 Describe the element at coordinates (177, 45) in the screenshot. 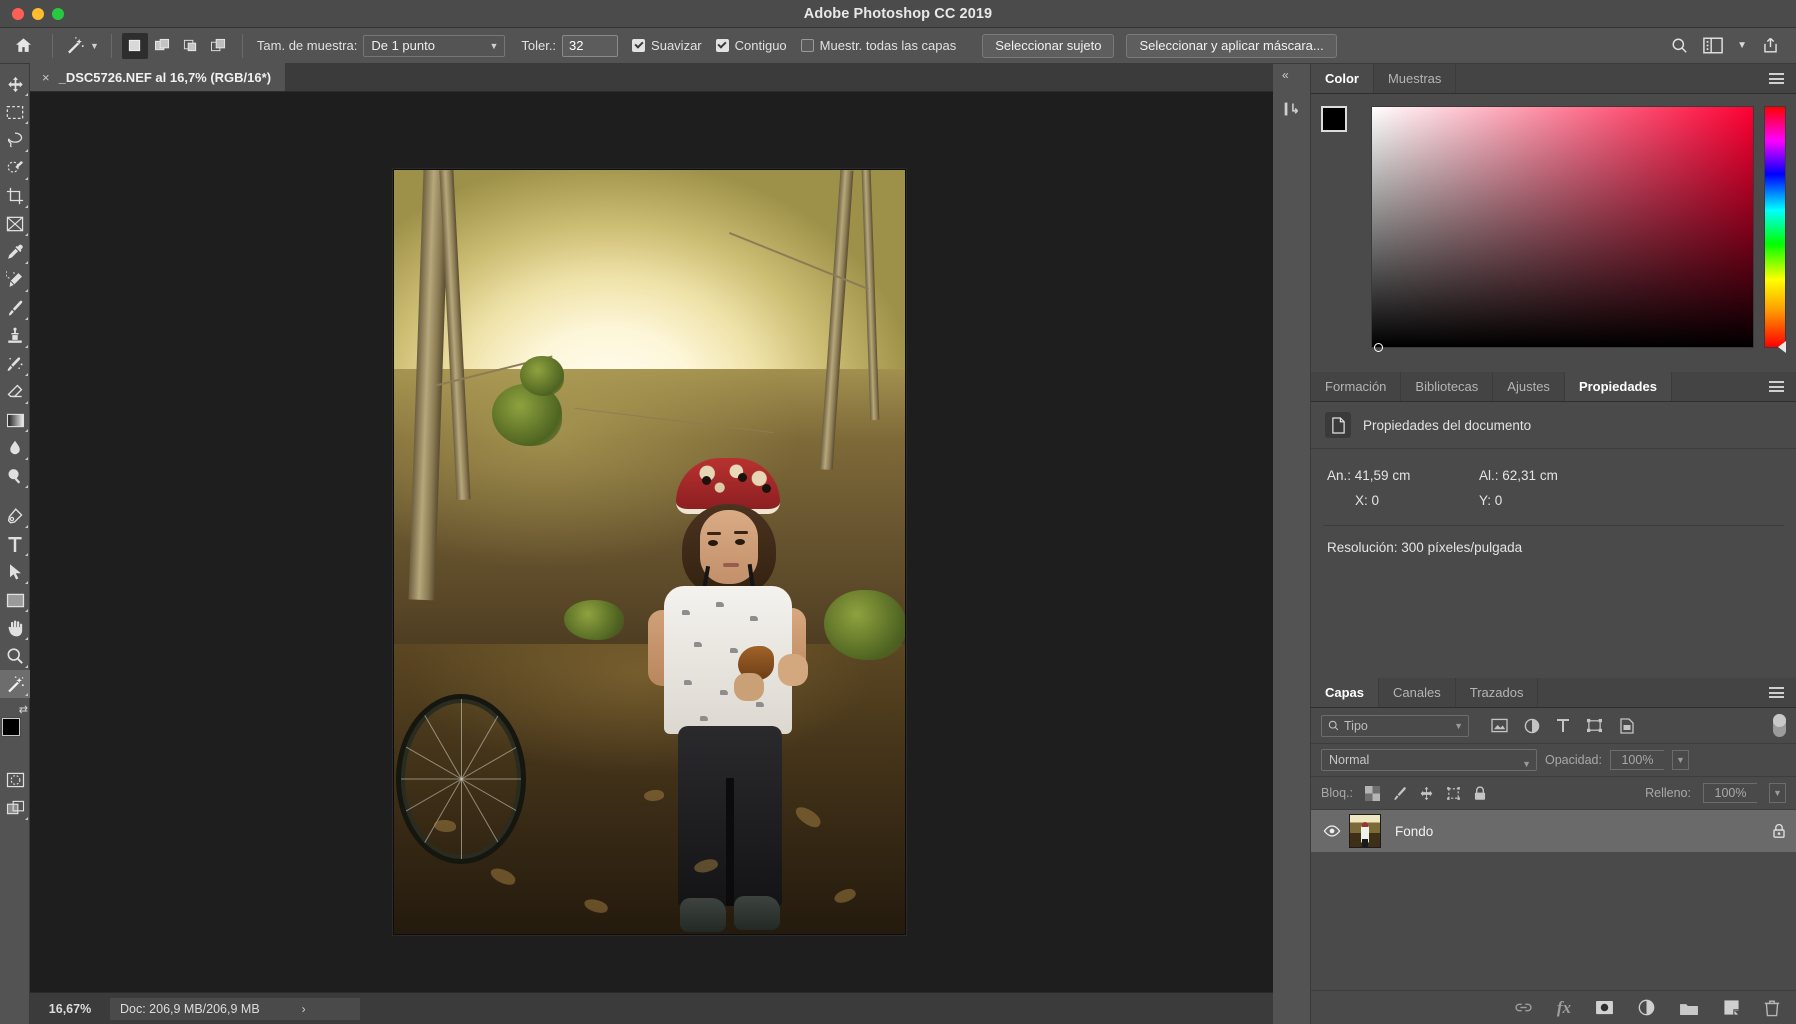

I see `selection-mode-group` at that location.